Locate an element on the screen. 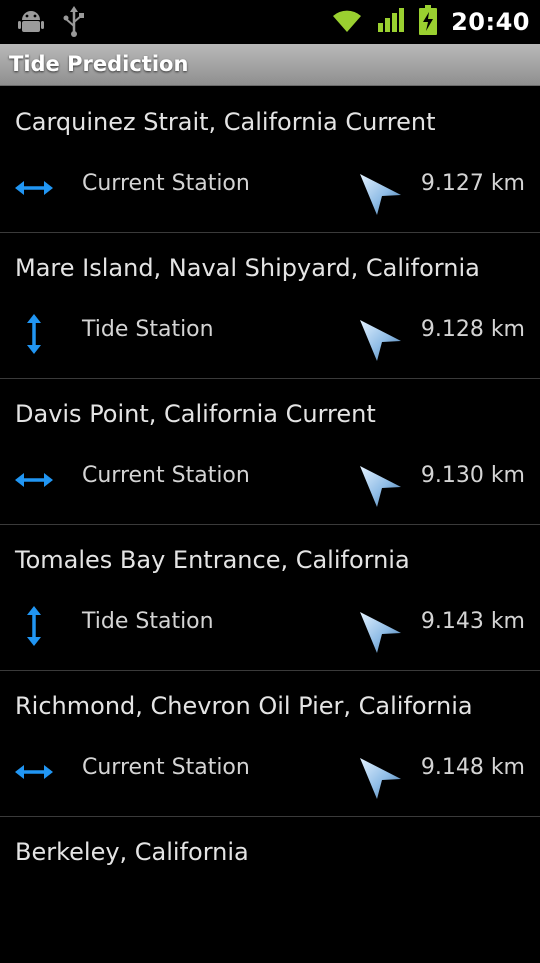 Image resolution: width=540 pixels, height=963 pixels. usb-icon is located at coordinates (74, 24).